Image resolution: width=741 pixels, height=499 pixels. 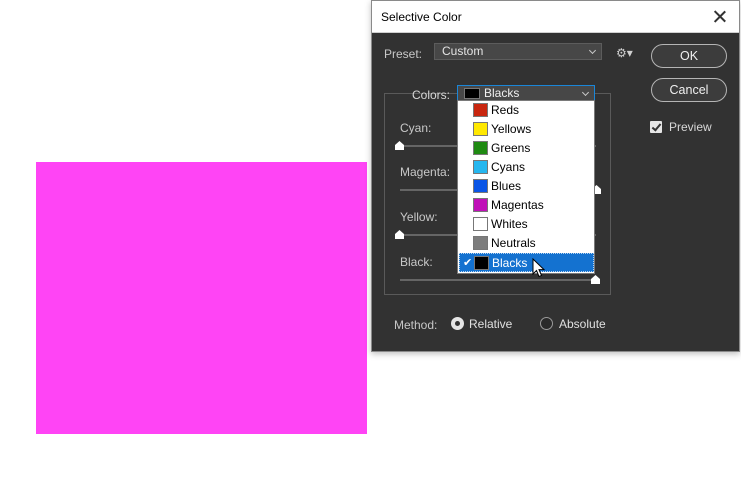 What do you see at coordinates (416, 325) in the screenshot?
I see `method-label: Method:` at bounding box center [416, 325].